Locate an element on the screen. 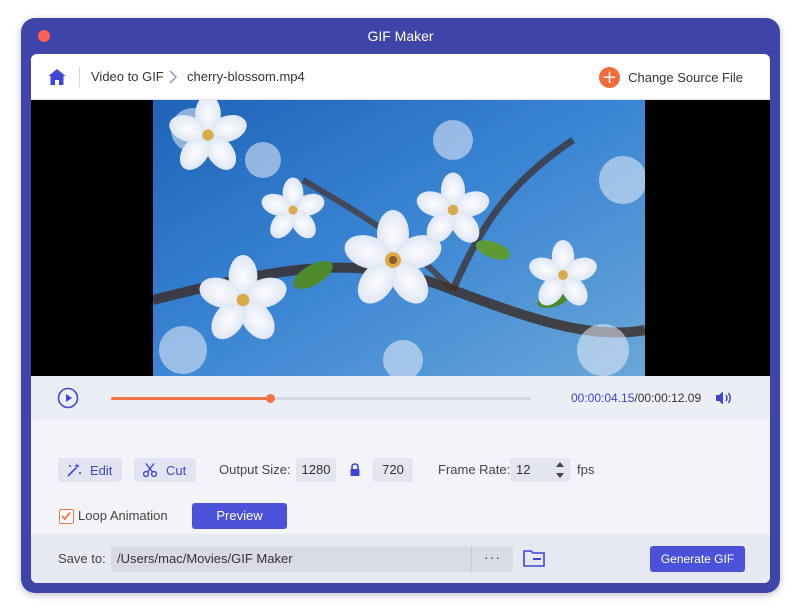  lock-icon is located at coordinates (355, 470).